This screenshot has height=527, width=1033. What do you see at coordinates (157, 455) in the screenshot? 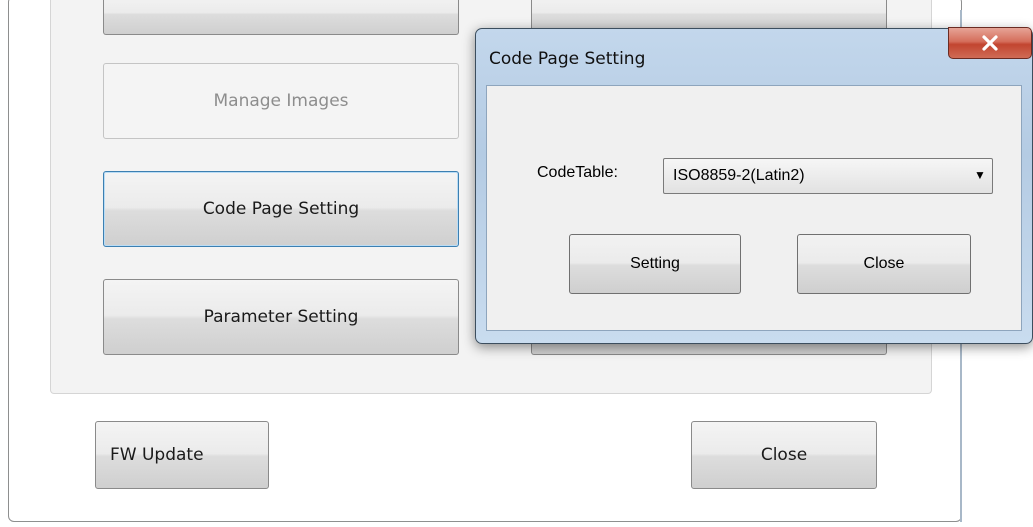
I see `fw-update-label: FW Update` at bounding box center [157, 455].